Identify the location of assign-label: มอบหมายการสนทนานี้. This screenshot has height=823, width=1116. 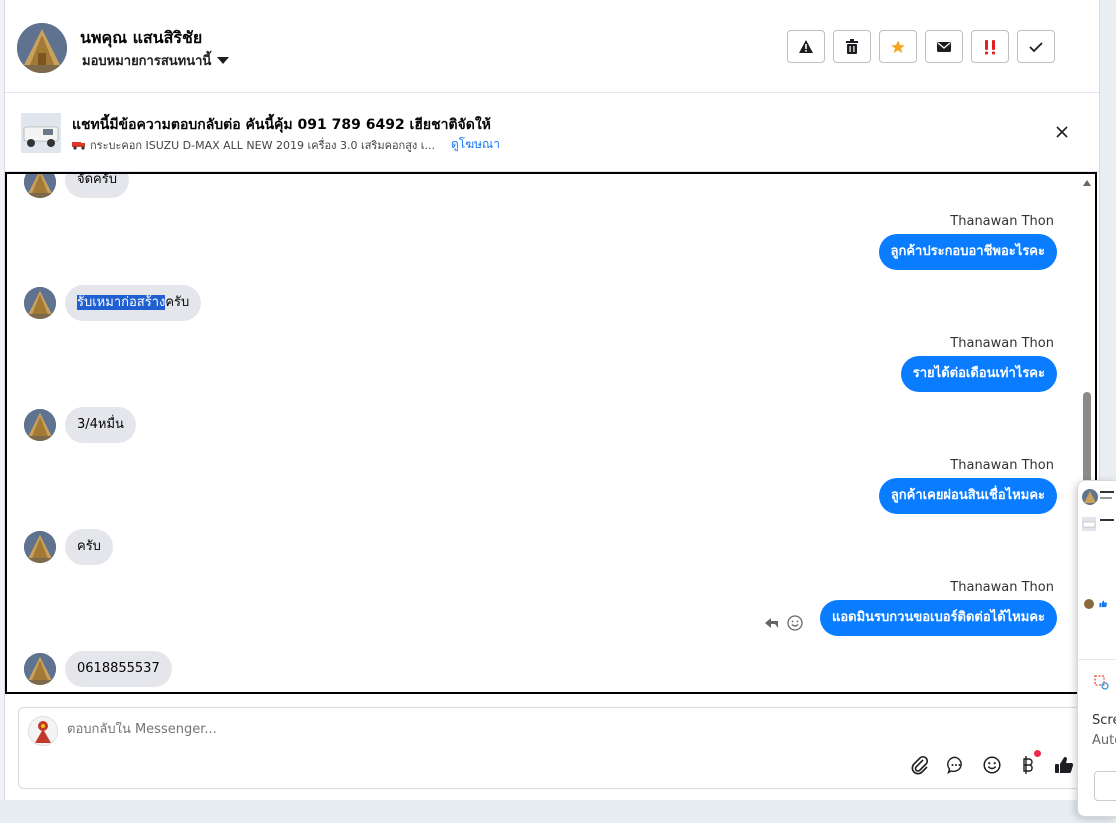
(147, 61).